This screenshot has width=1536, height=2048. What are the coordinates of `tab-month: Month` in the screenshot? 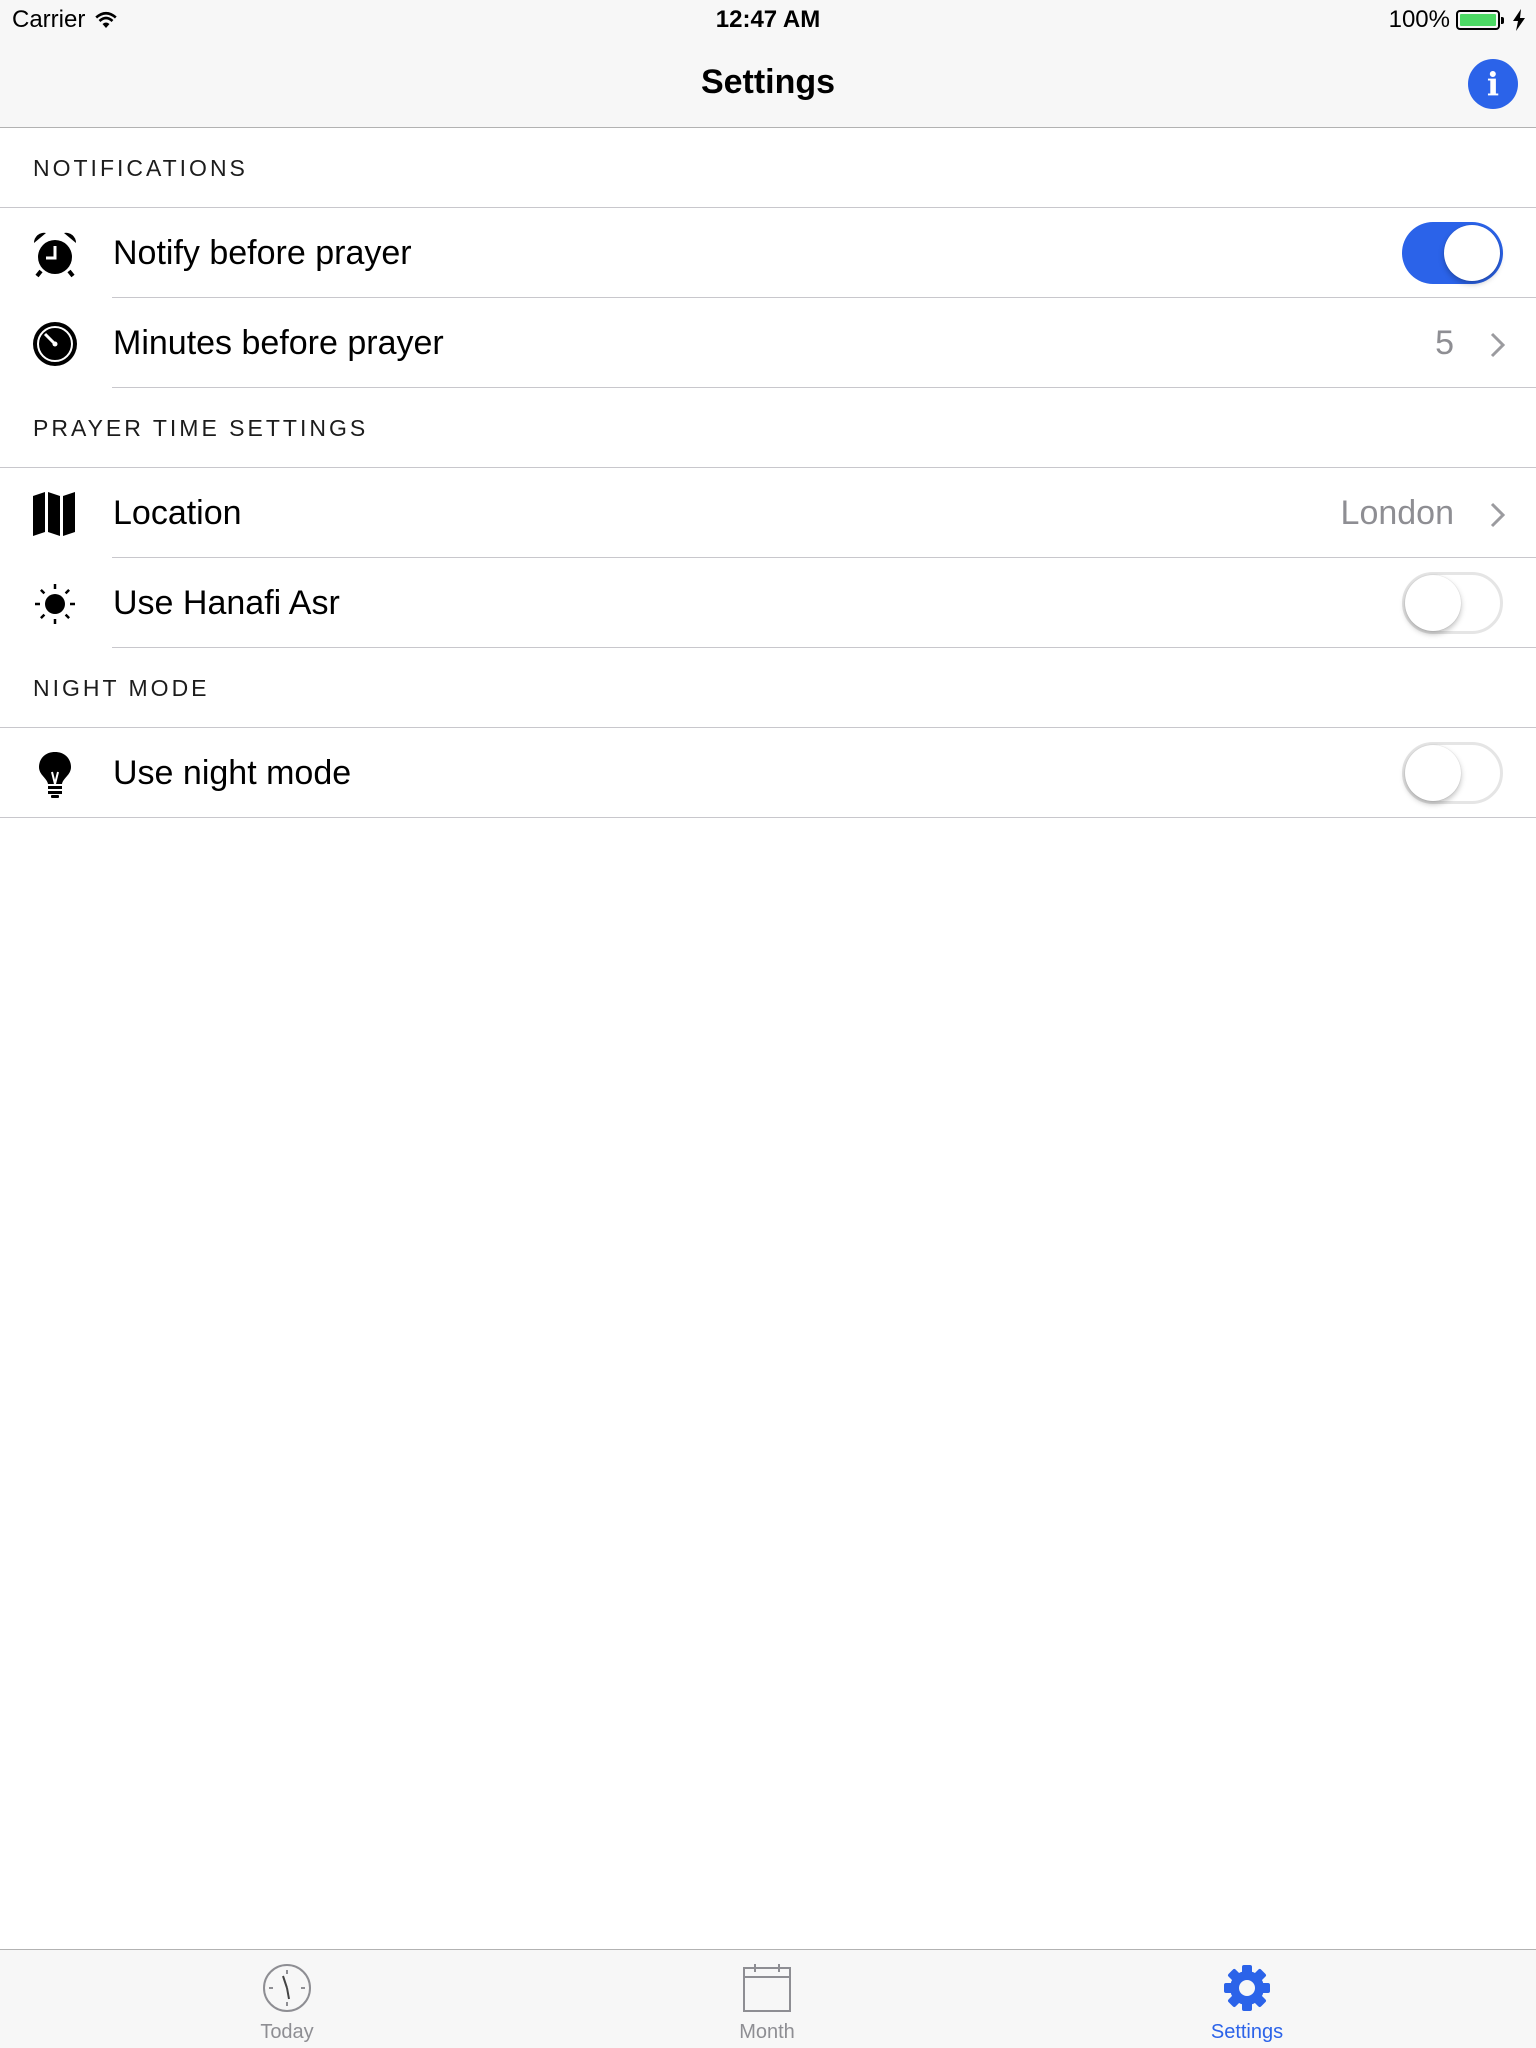 It's located at (767, 1999).